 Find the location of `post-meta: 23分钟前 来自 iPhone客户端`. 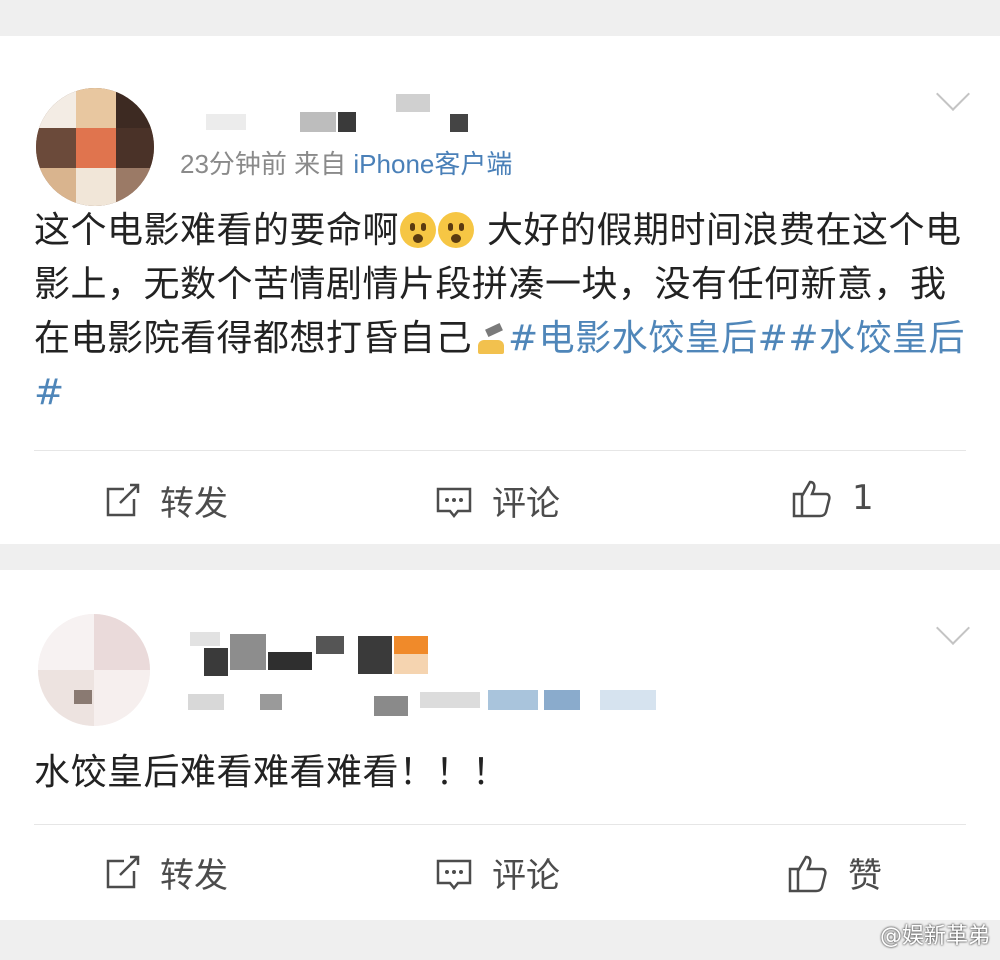

post-meta: 23分钟前 来自 iPhone客户端 is located at coordinates (346, 162).